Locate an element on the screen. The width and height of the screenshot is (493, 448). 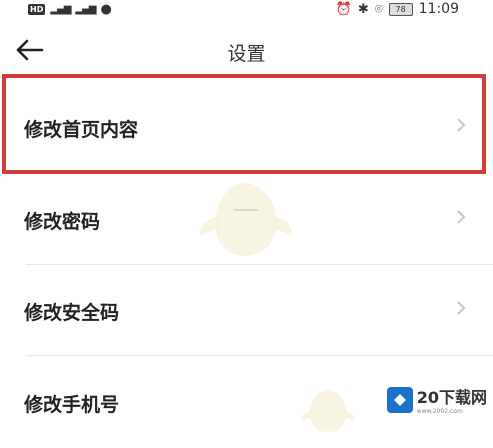
battery-icon: 78 is located at coordinates (400, 9).